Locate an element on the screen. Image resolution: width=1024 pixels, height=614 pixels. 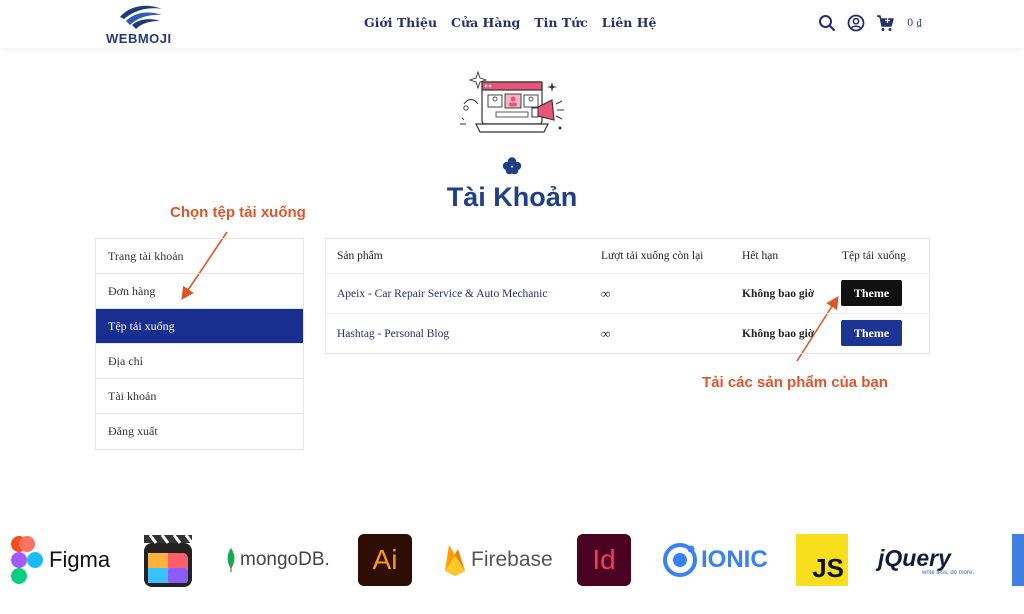
figma-wordmark: Figma is located at coordinates (80, 559).